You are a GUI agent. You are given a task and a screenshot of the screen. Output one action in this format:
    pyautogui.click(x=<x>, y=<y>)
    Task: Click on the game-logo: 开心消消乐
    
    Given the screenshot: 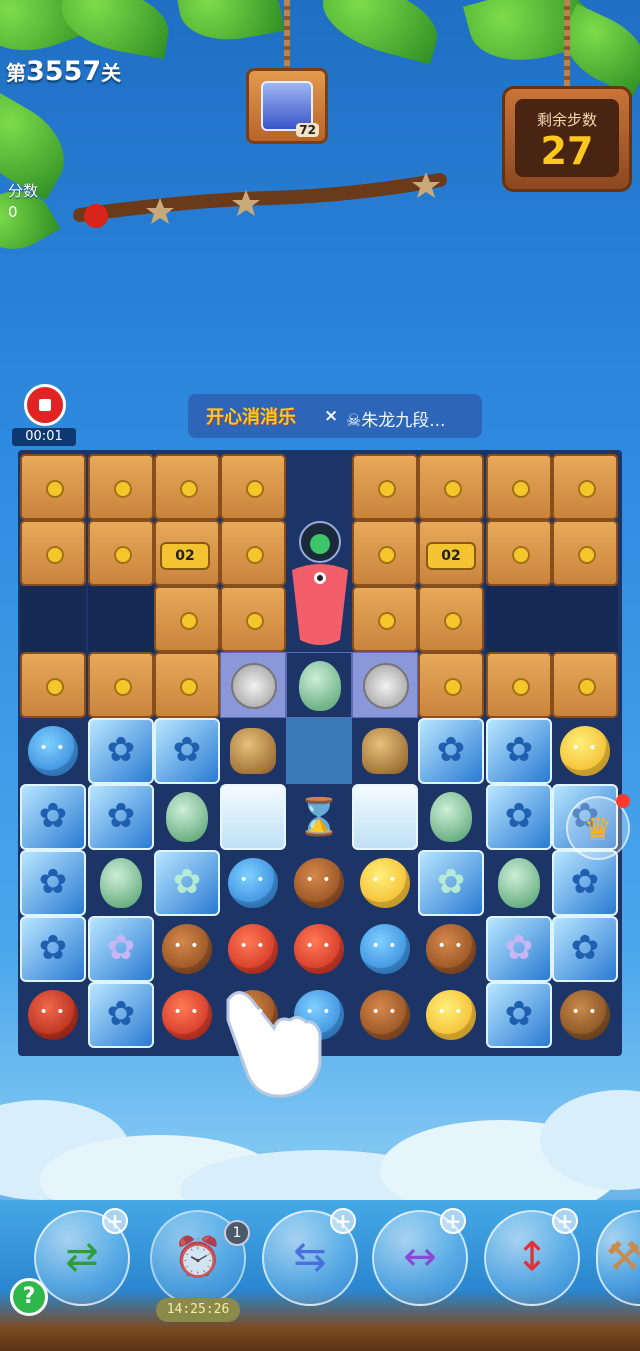 What is the action you would take?
    pyautogui.click(x=251, y=417)
    